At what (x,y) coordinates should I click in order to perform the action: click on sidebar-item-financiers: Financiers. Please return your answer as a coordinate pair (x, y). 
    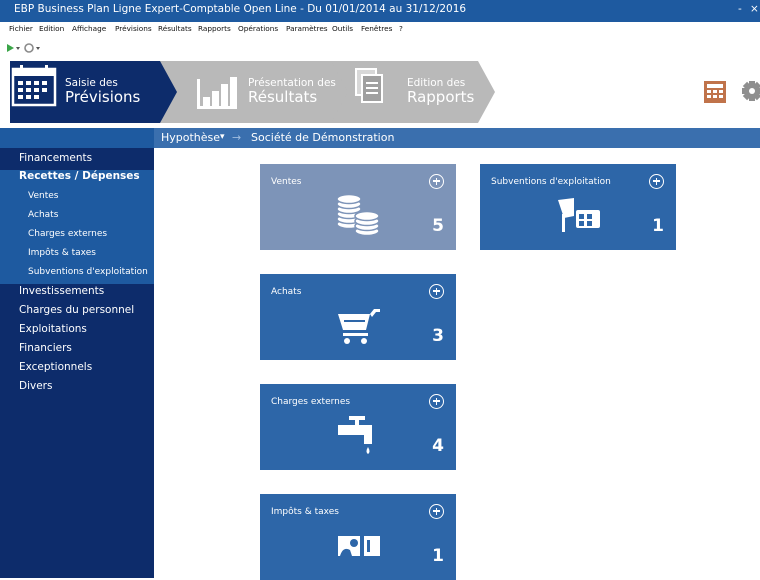
    Looking at the image, I should click on (77, 351).